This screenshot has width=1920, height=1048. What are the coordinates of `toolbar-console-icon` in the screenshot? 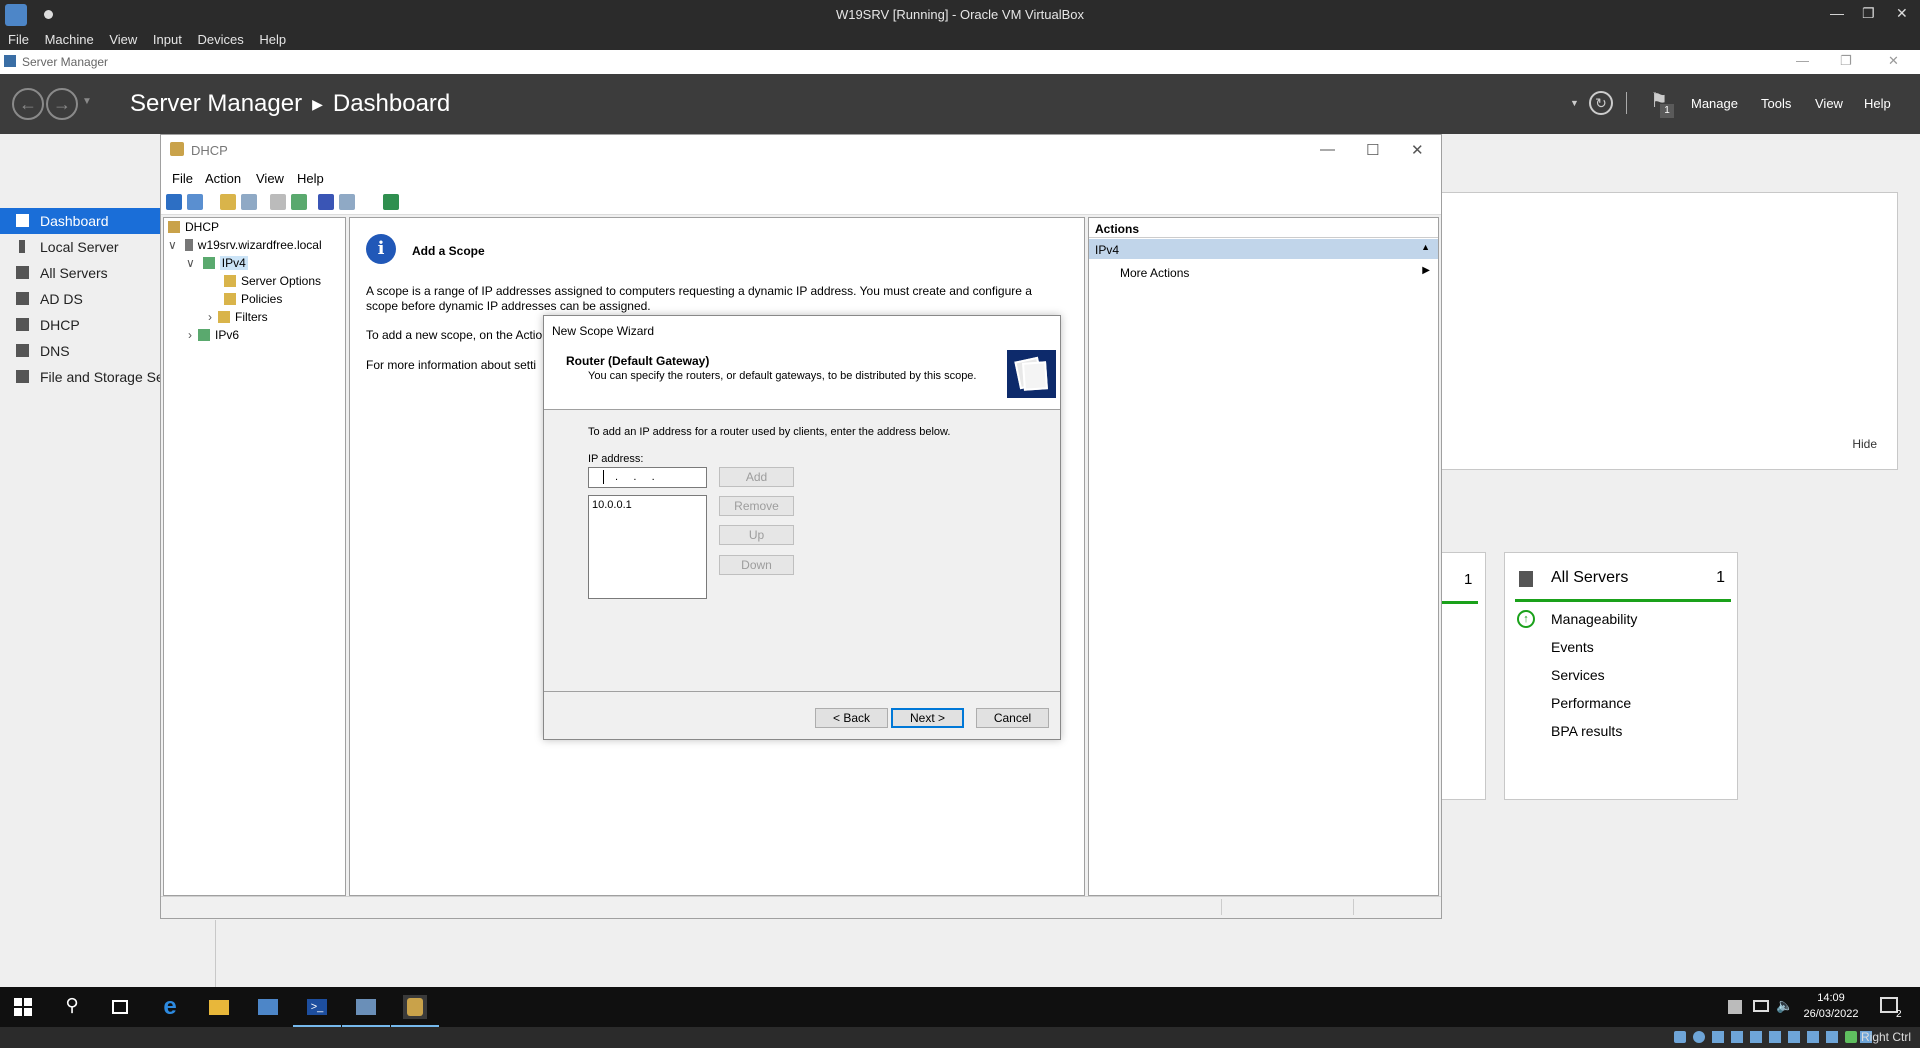 It's located at (391, 202).